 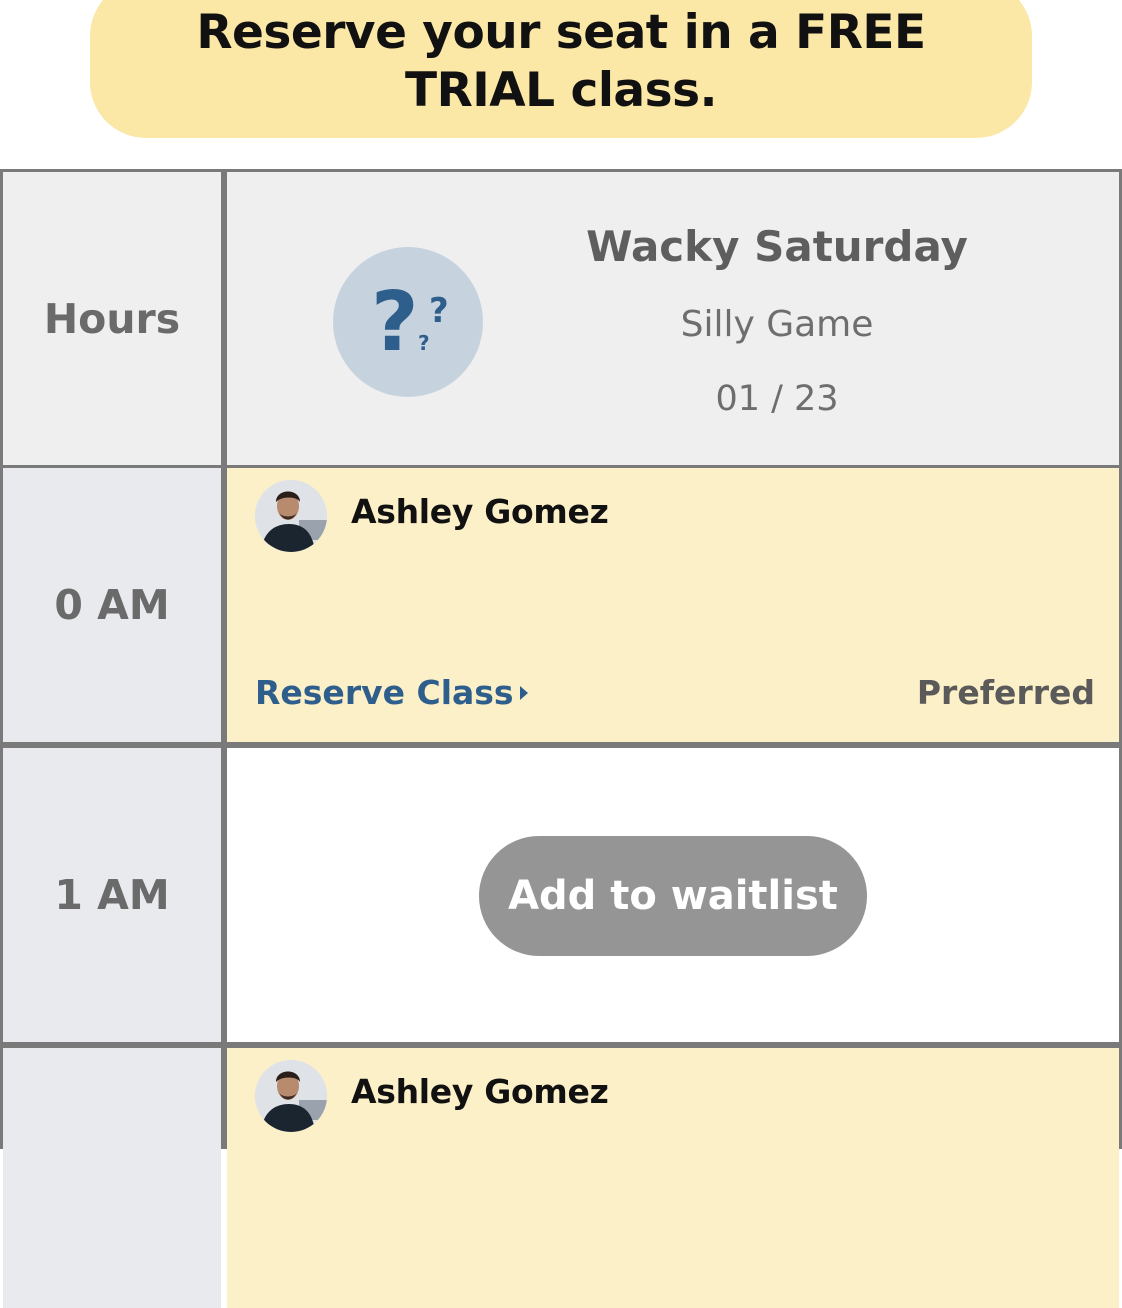 What do you see at coordinates (112, 1178) in the screenshot?
I see `hour-cell` at bounding box center [112, 1178].